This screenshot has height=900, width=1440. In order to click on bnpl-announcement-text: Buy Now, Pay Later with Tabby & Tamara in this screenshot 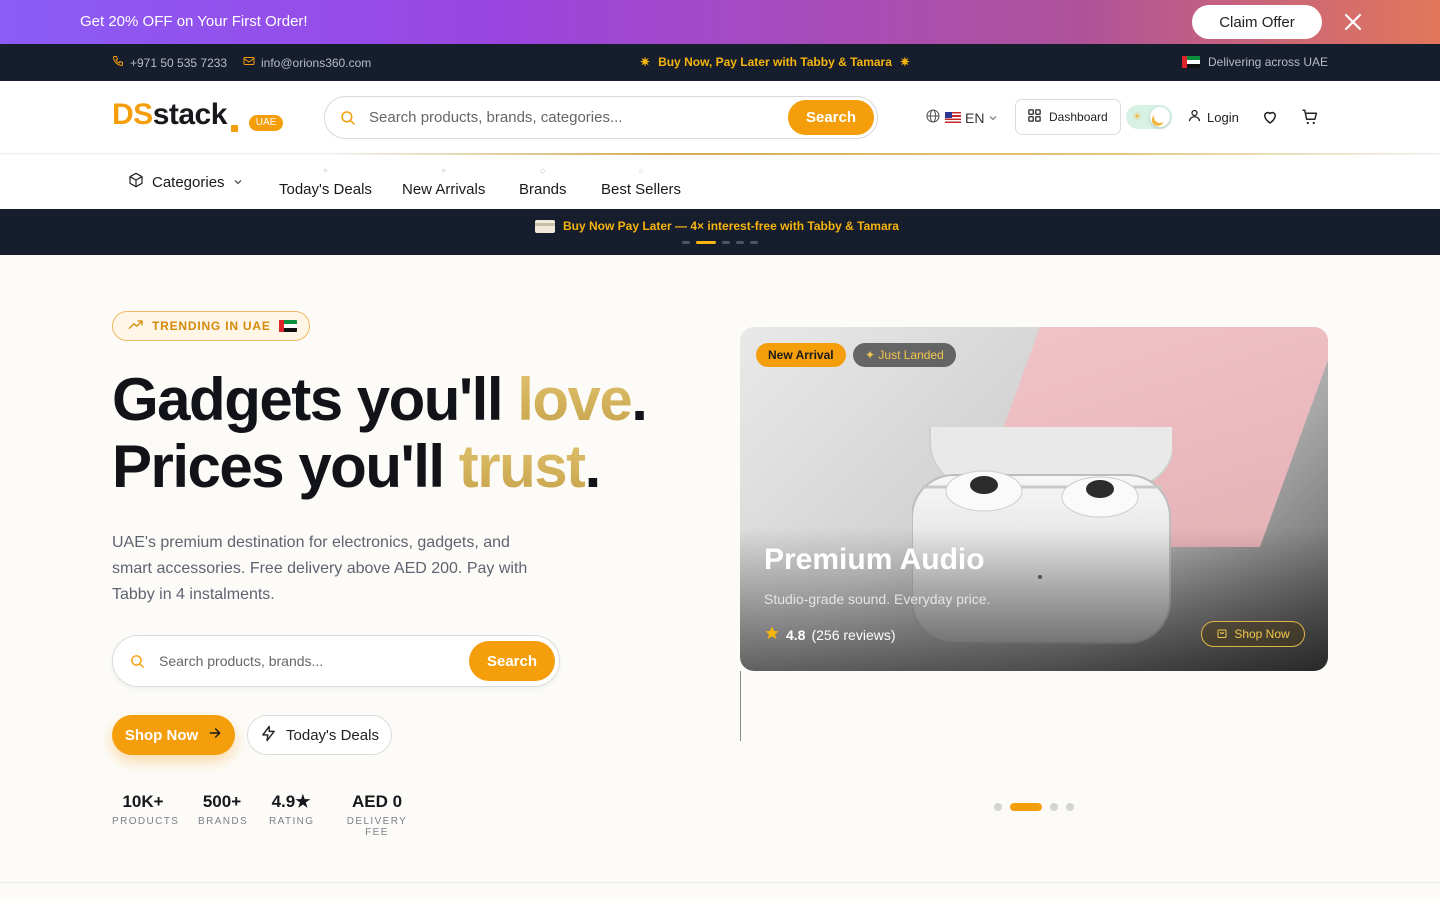, I will do `click(775, 62)`.